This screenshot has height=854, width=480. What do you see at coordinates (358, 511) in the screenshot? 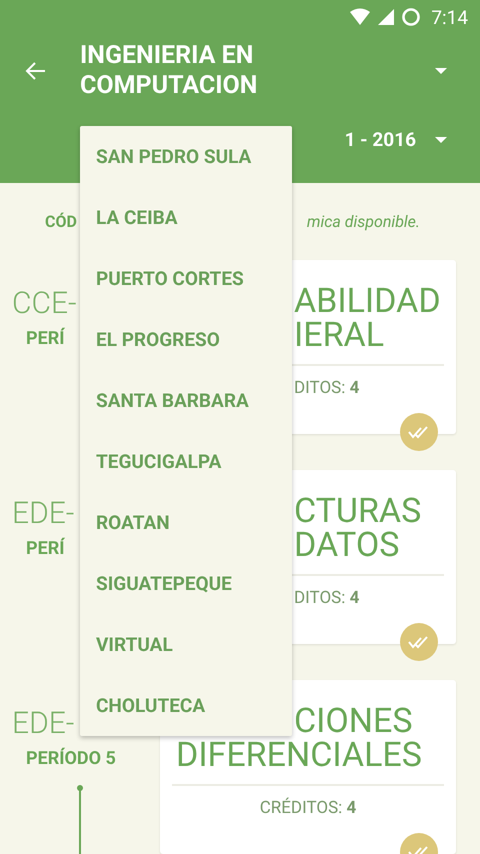
I see `course-title: CTURAS` at bounding box center [358, 511].